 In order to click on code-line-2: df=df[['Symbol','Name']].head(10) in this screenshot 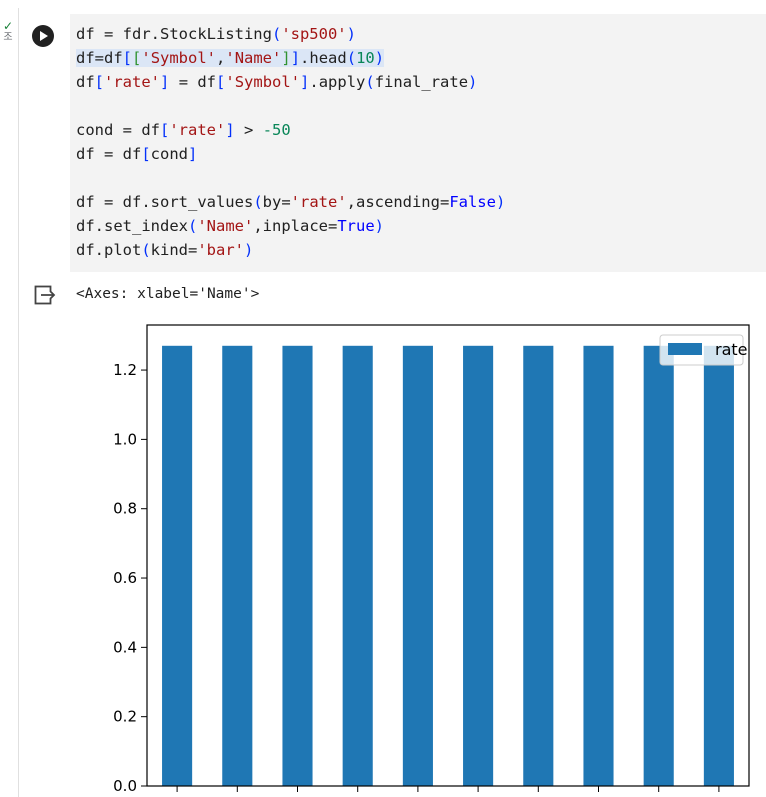, I will do `click(230, 58)`.